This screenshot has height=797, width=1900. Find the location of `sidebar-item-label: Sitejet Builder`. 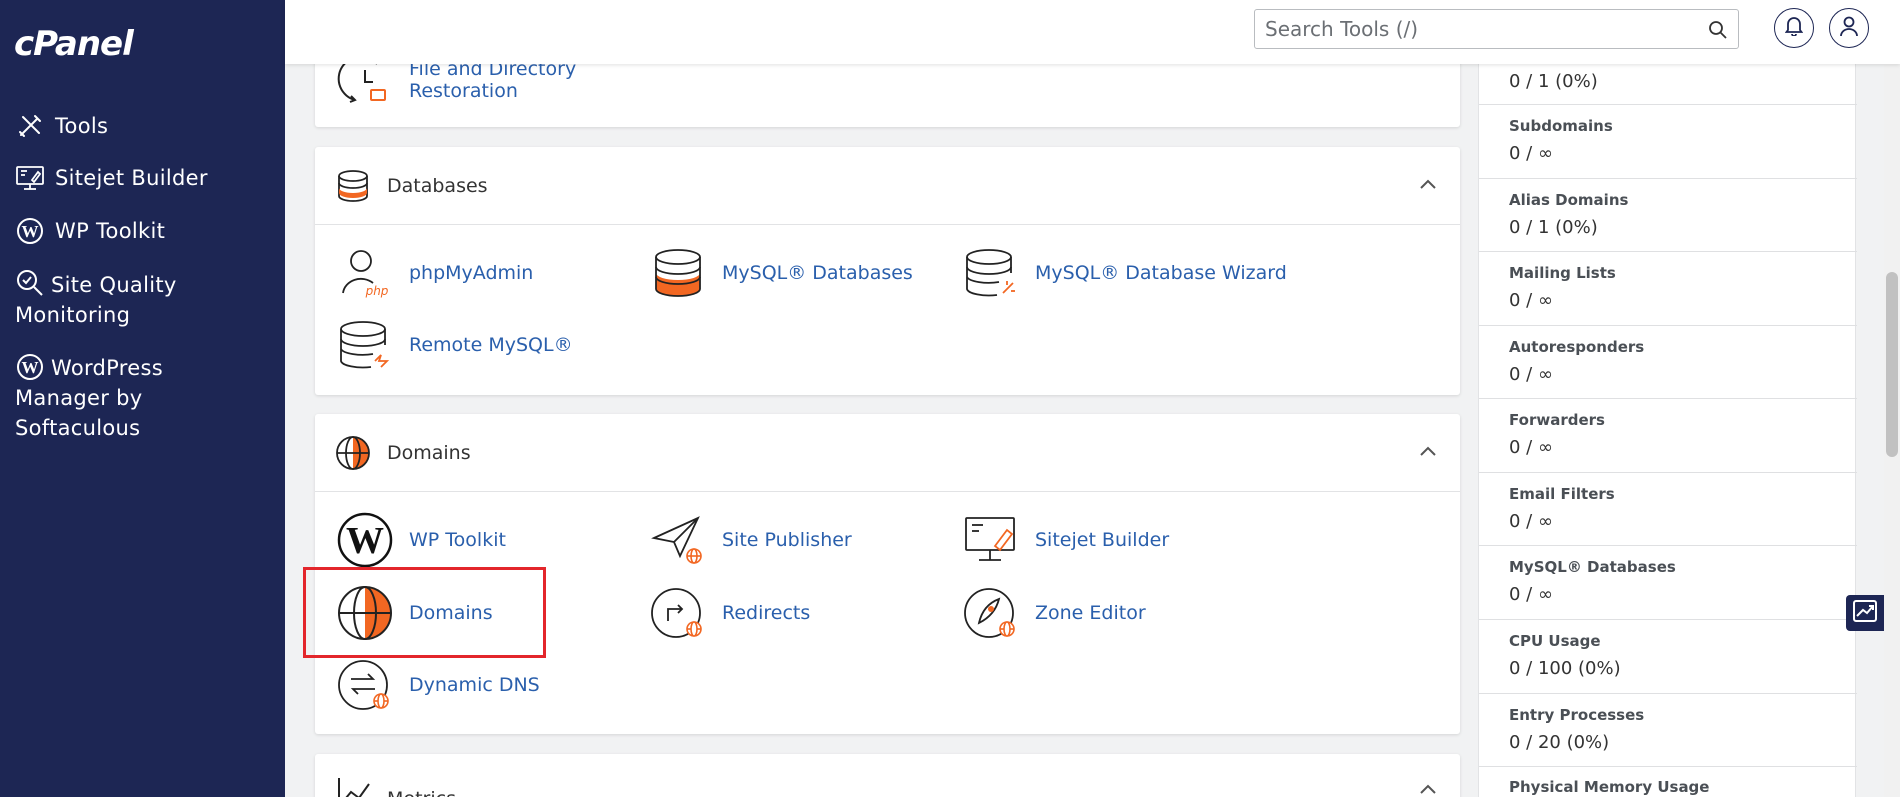

sidebar-item-label: Sitejet Builder is located at coordinates (131, 178).